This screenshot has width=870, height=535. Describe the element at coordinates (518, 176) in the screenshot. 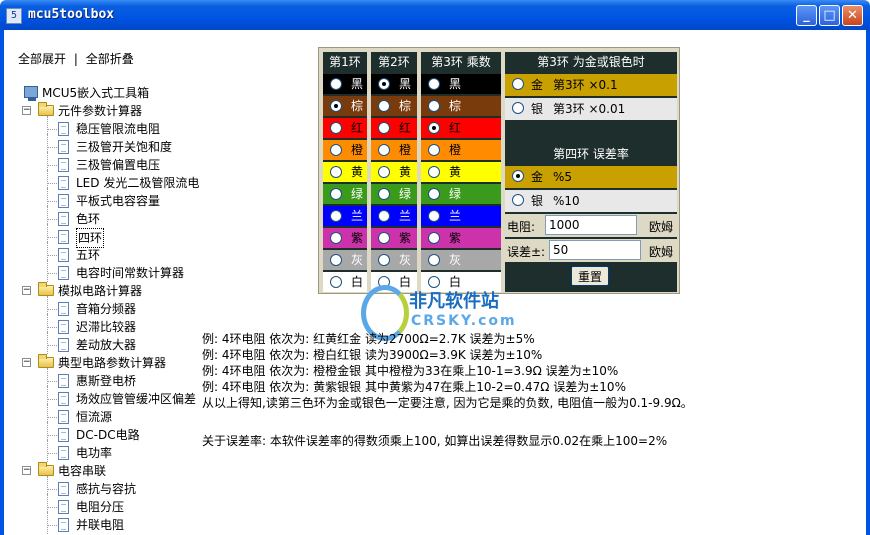

I see `tolerance-gold-radio` at that location.